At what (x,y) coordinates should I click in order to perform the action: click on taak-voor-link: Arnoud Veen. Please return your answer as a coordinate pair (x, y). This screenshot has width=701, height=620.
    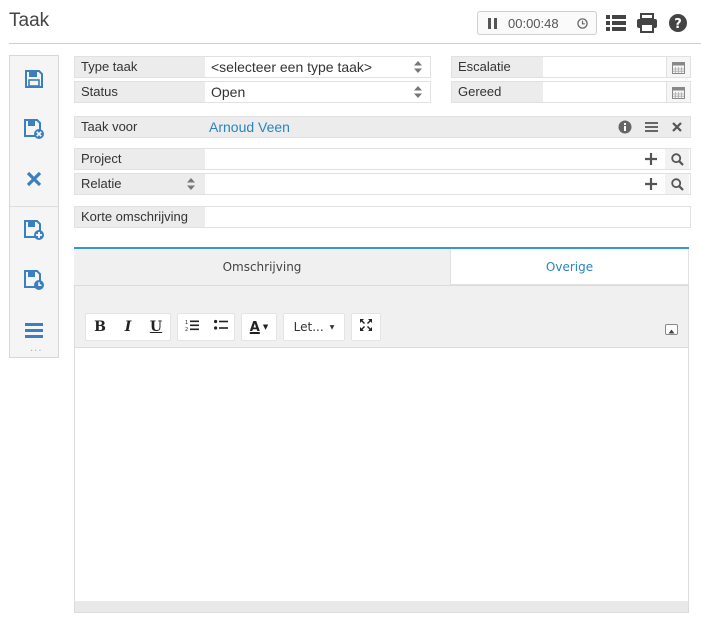
    Looking at the image, I should click on (353, 127).